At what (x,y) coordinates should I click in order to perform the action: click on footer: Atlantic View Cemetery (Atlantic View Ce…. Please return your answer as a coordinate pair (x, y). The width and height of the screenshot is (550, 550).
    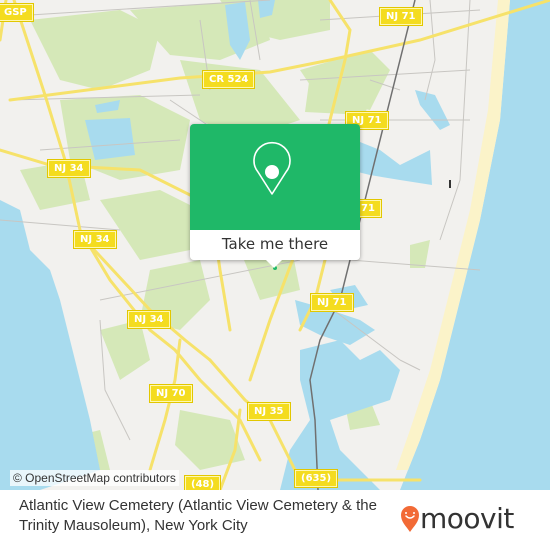
    Looking at the image, I should click on (275, 520).